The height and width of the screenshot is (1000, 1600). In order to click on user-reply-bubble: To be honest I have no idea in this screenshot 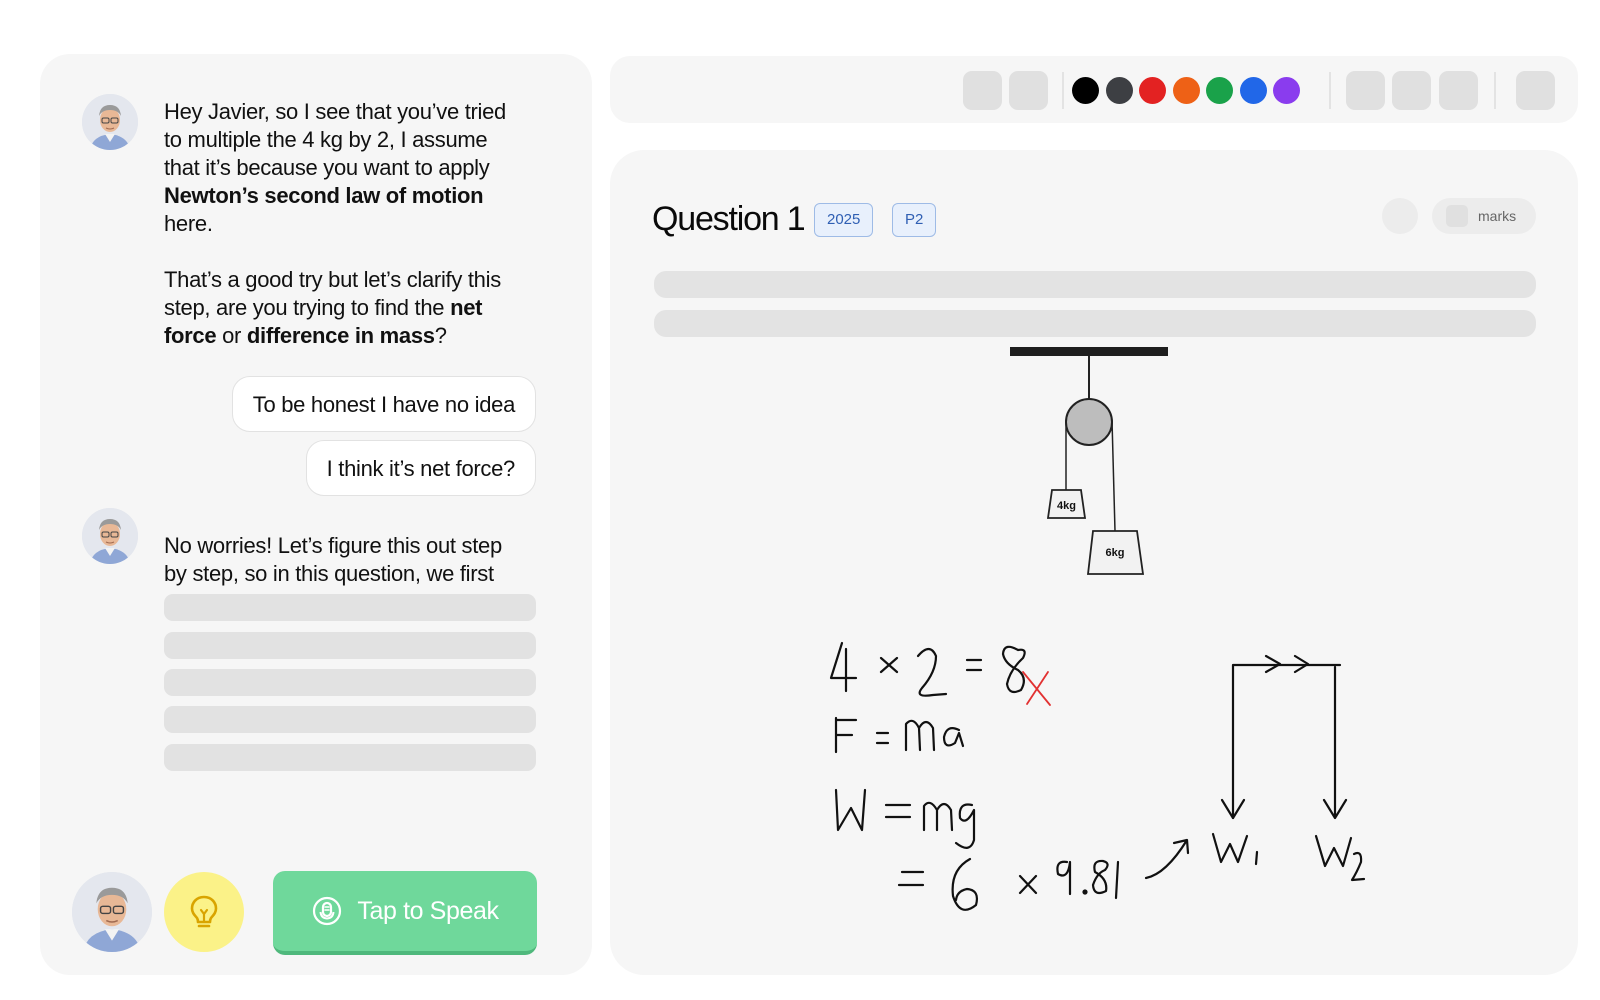, I will do `click(383, 404)`.